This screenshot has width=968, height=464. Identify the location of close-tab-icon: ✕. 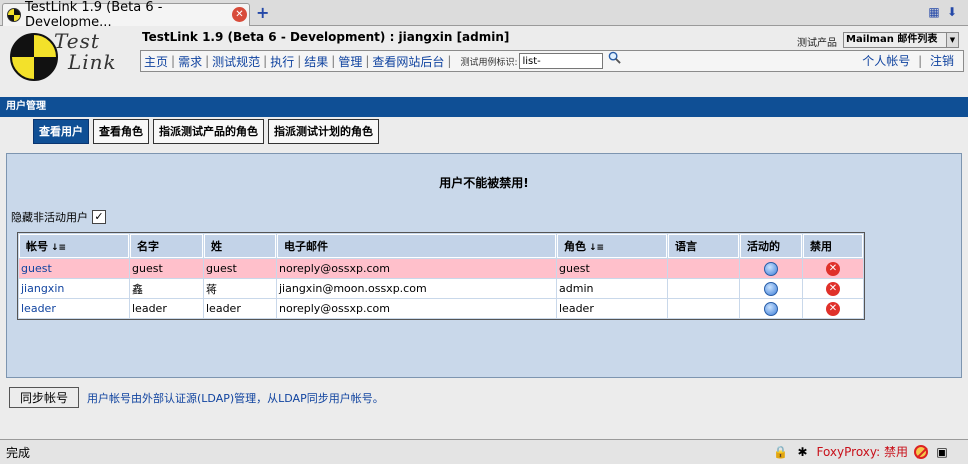
(239, 14).